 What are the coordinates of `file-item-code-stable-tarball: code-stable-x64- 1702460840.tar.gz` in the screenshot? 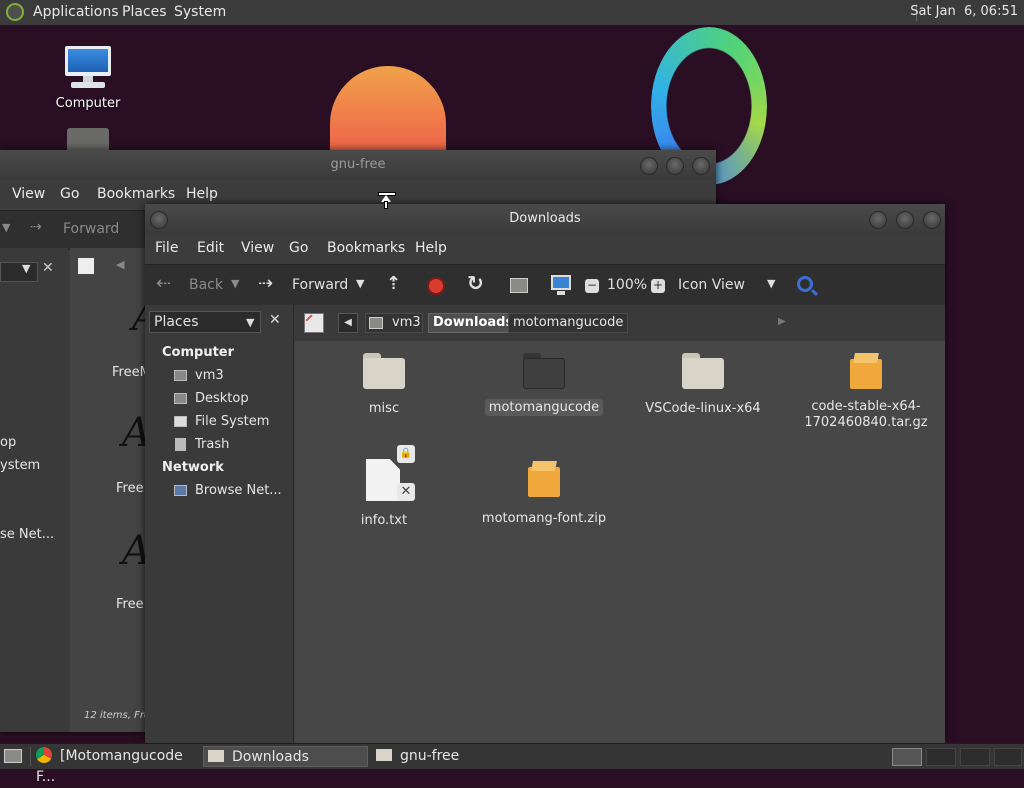 It's located at (866, 391).